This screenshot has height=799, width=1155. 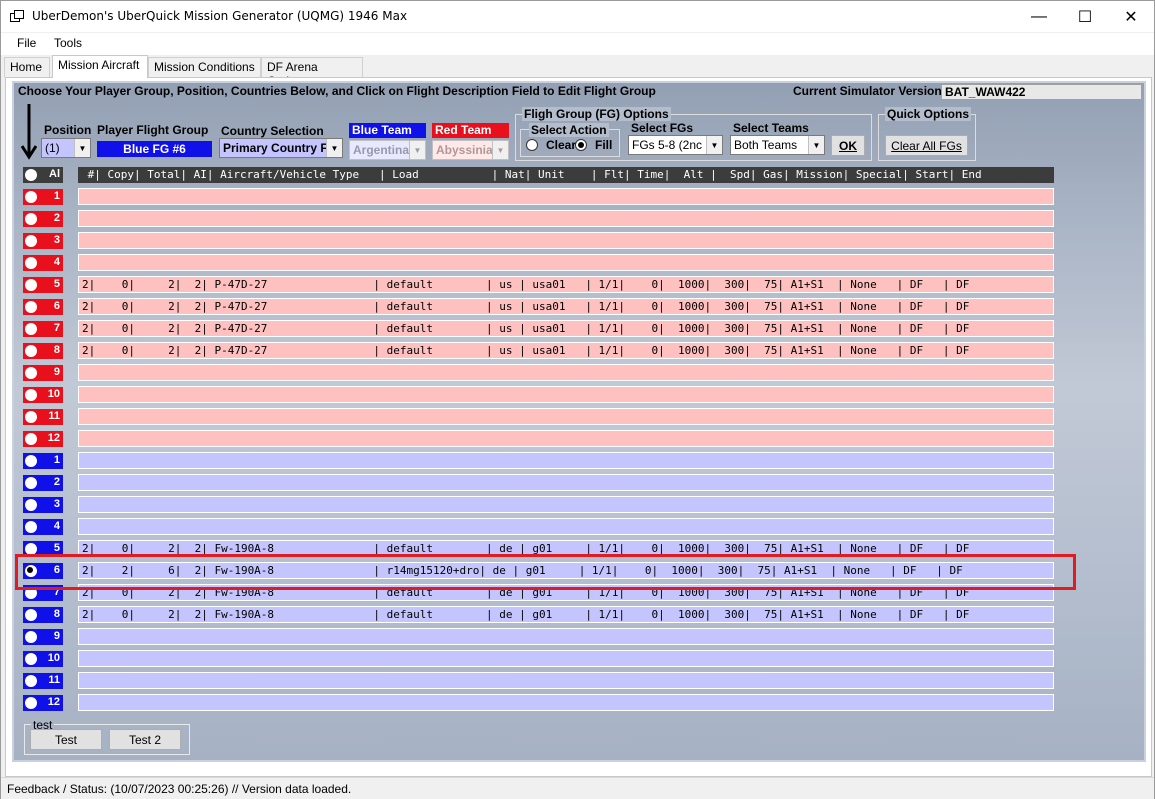 I want to click on close-icon: ✕, so click(x=1131, y=16).